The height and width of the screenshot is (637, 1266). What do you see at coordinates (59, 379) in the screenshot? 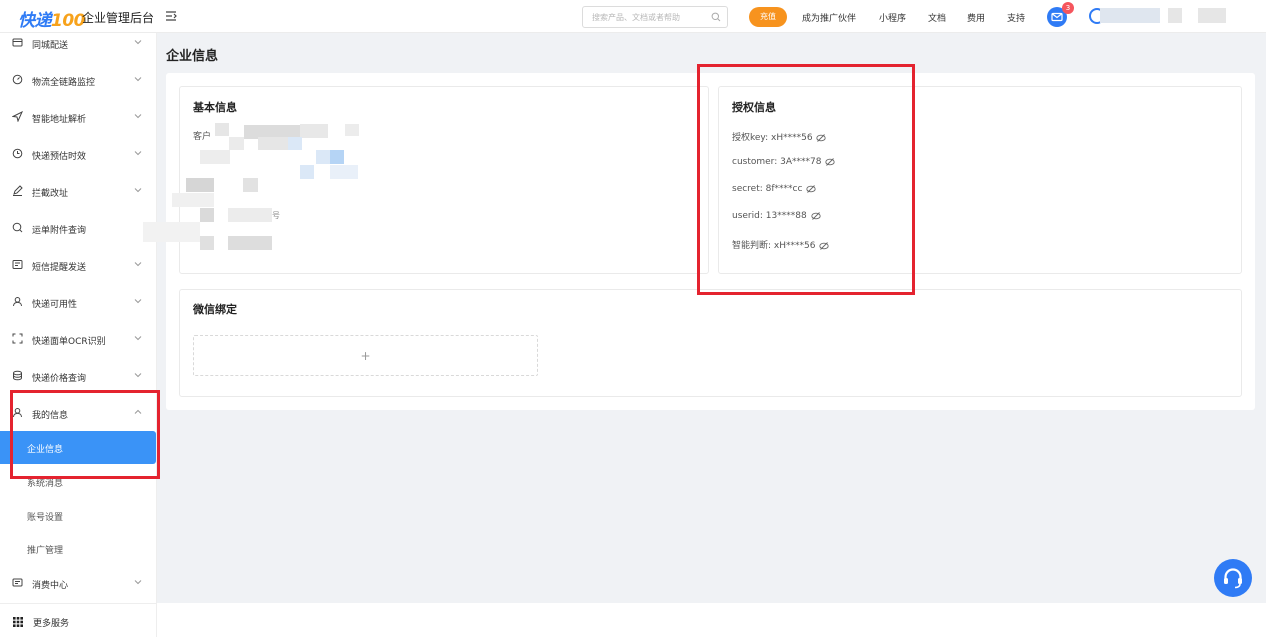
I see `sidebar-item-label: 快递价格查询` at bounding box center [59, 379].